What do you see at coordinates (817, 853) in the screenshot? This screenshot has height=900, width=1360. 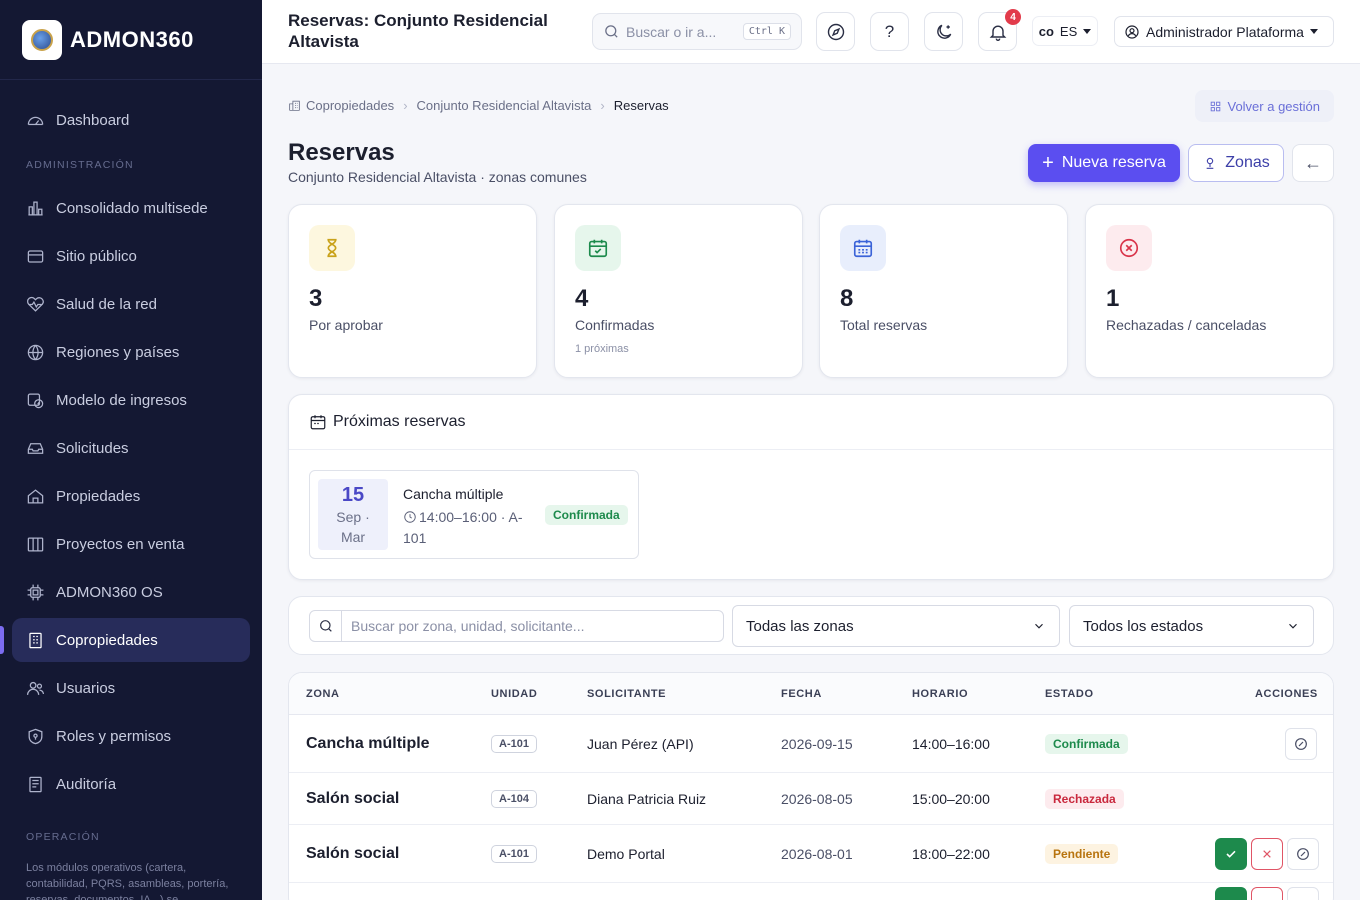 I see `date-cell: 2026-08-01` at bounding box center [817, 853].